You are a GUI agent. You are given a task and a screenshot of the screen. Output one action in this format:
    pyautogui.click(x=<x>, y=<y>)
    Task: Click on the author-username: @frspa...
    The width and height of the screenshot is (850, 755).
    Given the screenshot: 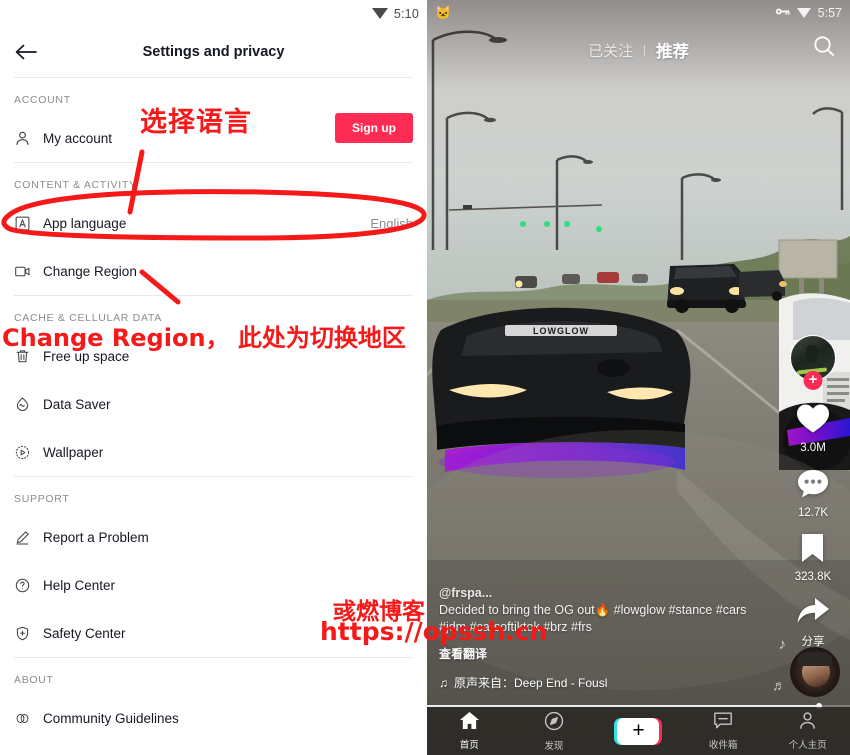 What is the action you would take?
    pyautogui.click(x=604, y=593)
    